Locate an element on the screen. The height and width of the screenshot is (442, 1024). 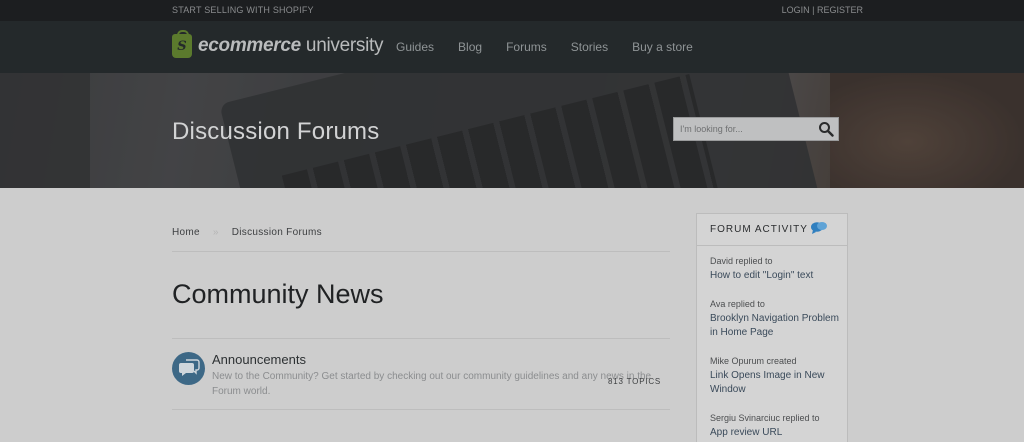
activity-thread-link: How to edit "Login" text is located at coordinates (775, 276).